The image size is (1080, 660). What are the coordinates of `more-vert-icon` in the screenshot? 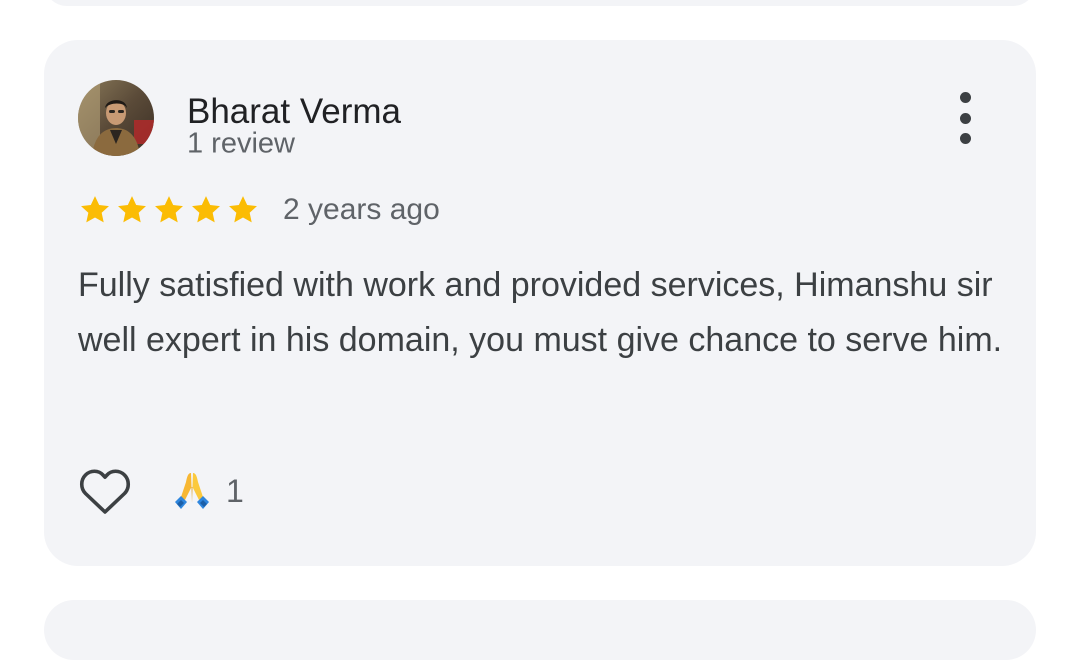 It's located at (965, 97).